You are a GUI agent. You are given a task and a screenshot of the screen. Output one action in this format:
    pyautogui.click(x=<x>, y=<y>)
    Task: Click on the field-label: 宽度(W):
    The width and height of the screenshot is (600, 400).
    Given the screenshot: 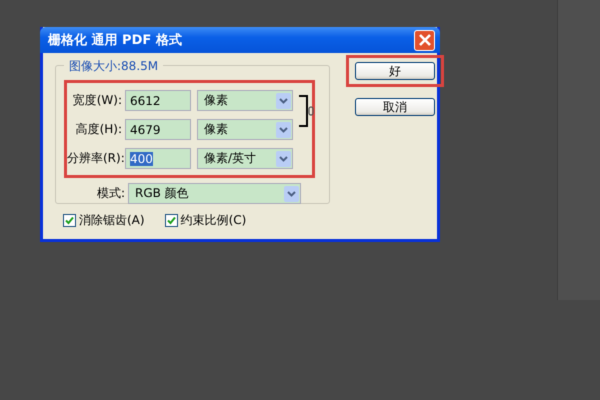 What is the action you would take?
    pyautogui.click(x=97, y=100)
    